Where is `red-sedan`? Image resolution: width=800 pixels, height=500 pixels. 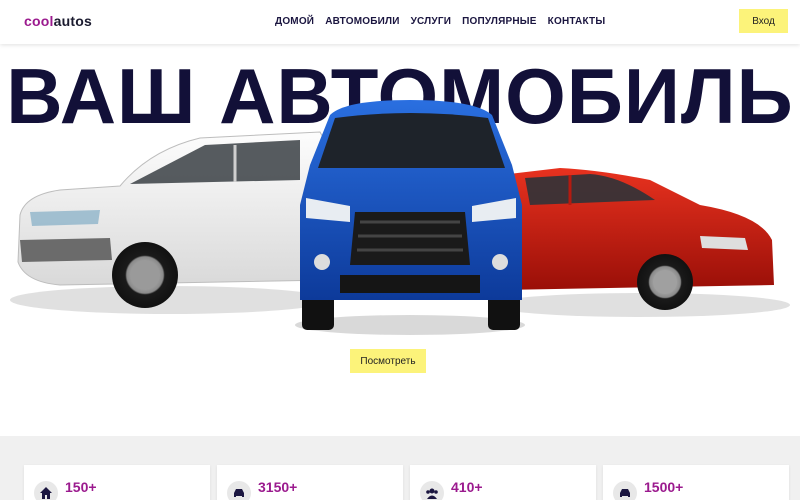
red-sedan is located at coordinates (637, 239).